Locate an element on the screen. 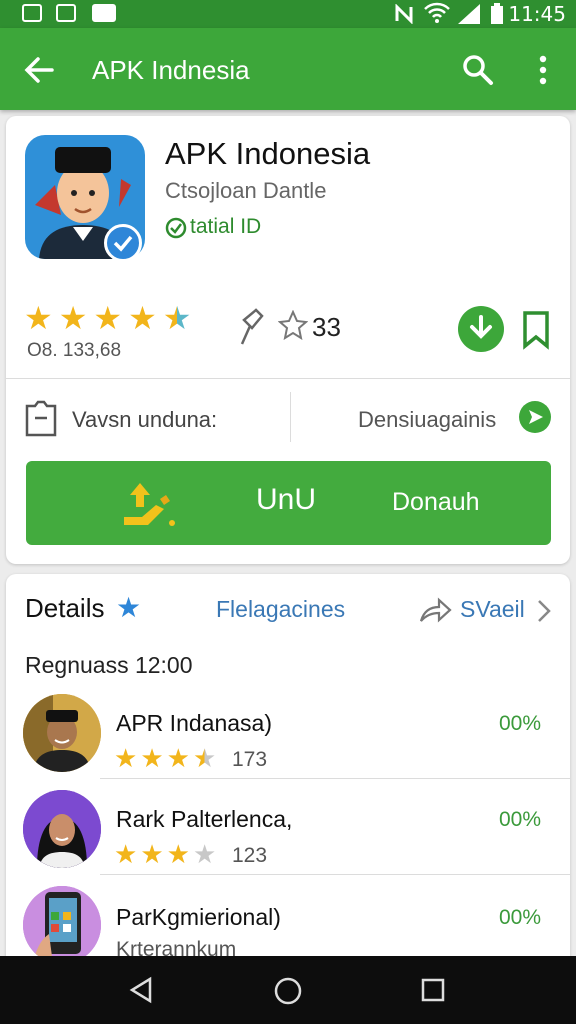 The height and width of the screenshot is (1024, 576). item-name: ParKgmierional) is located at coordinates (198, 917).